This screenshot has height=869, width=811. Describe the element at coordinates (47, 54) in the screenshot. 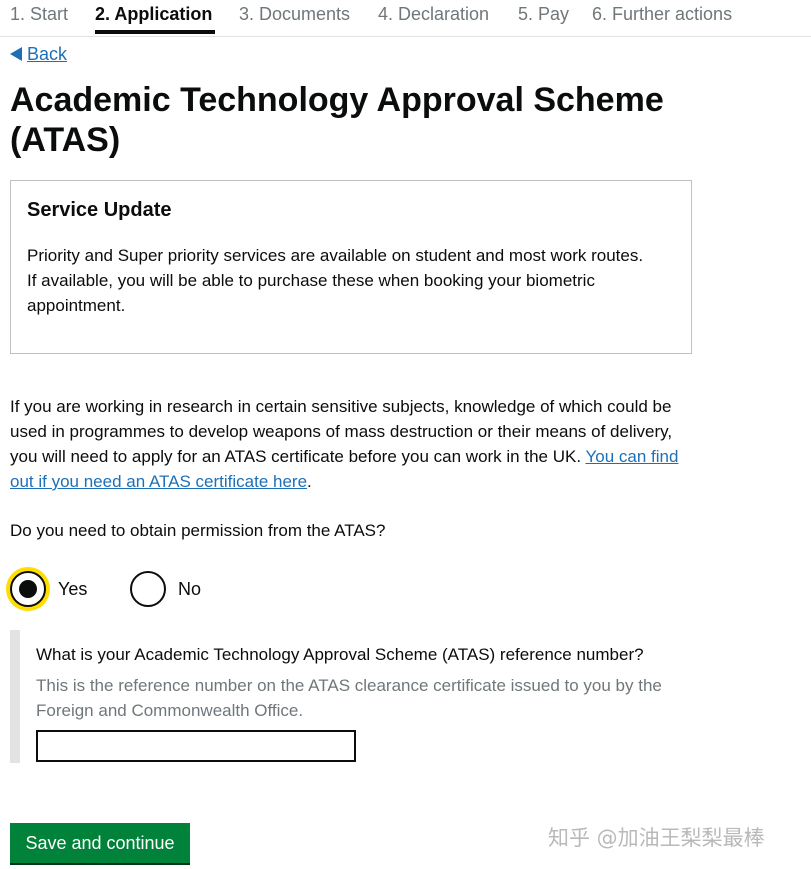

I see `back-link-label: Back` at that location.